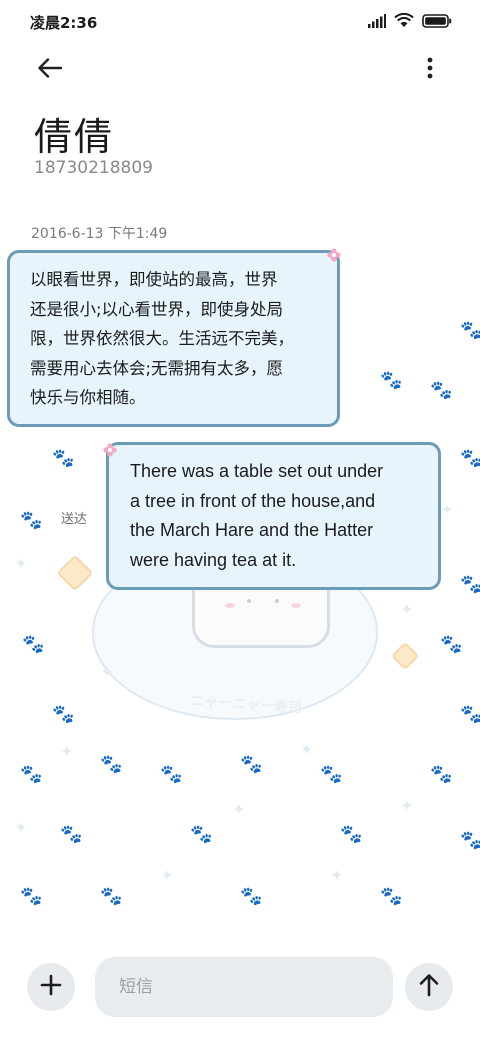 The height and width of the screenshot is (1040, 480). I want to click on message-line: 快乐与你相随。, so click(88, 397).